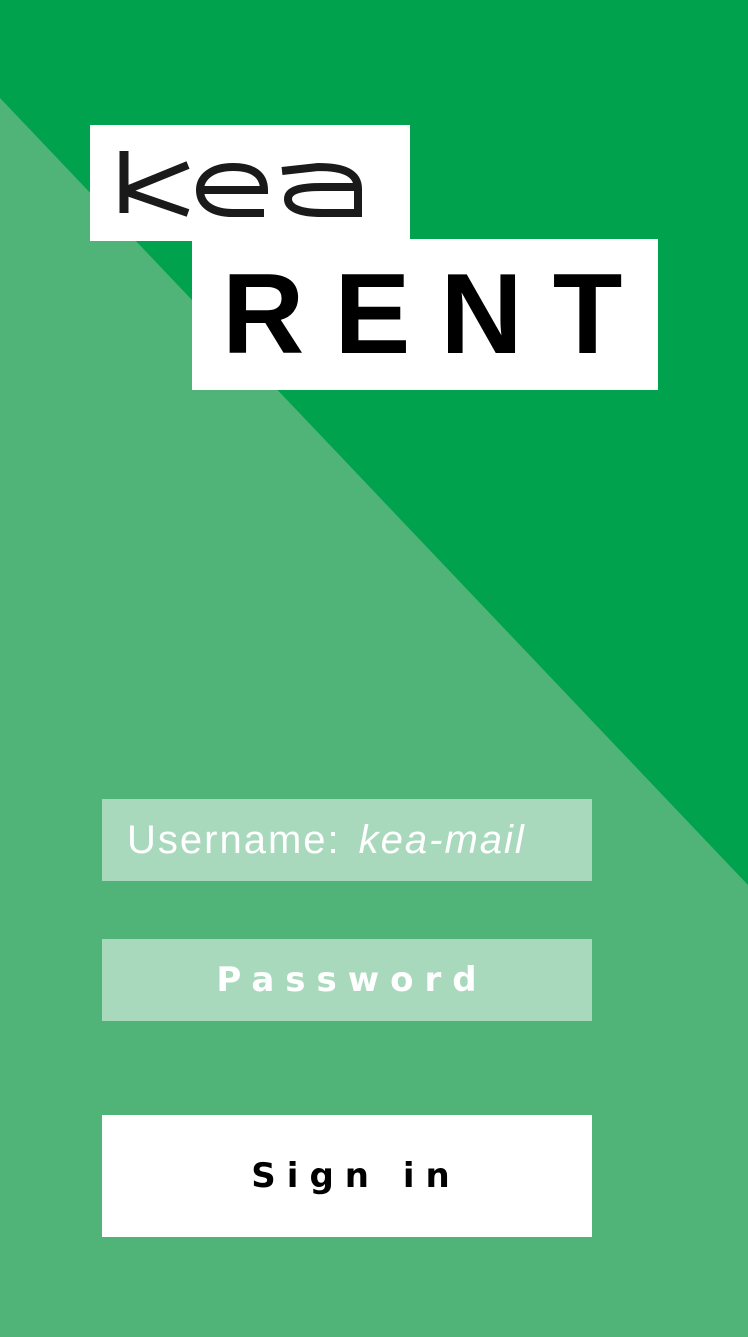 This screenshot has height=1337, width=748. What do you see at coordinates (437, 314) in the screenshot?
I see `rent-logo-text: RENT` at bounding box center [437, 314].